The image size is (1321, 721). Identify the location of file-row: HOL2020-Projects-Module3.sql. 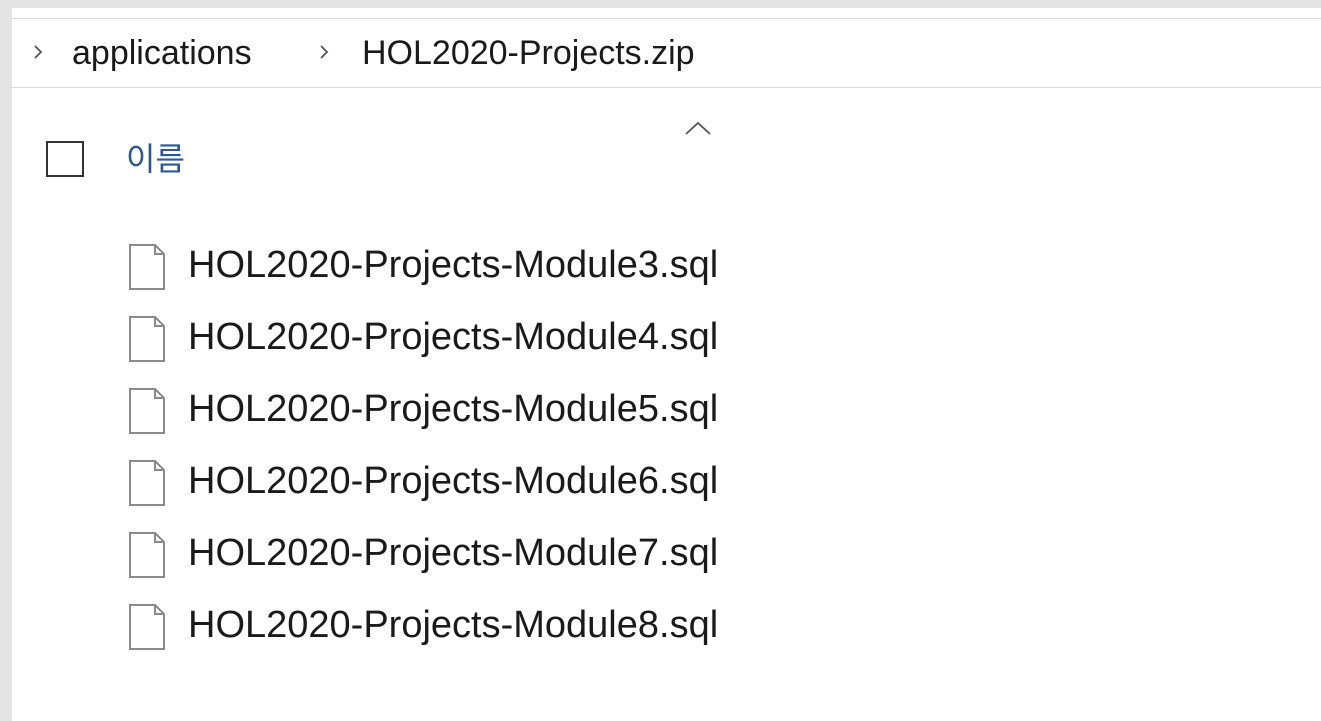
(392, 271).